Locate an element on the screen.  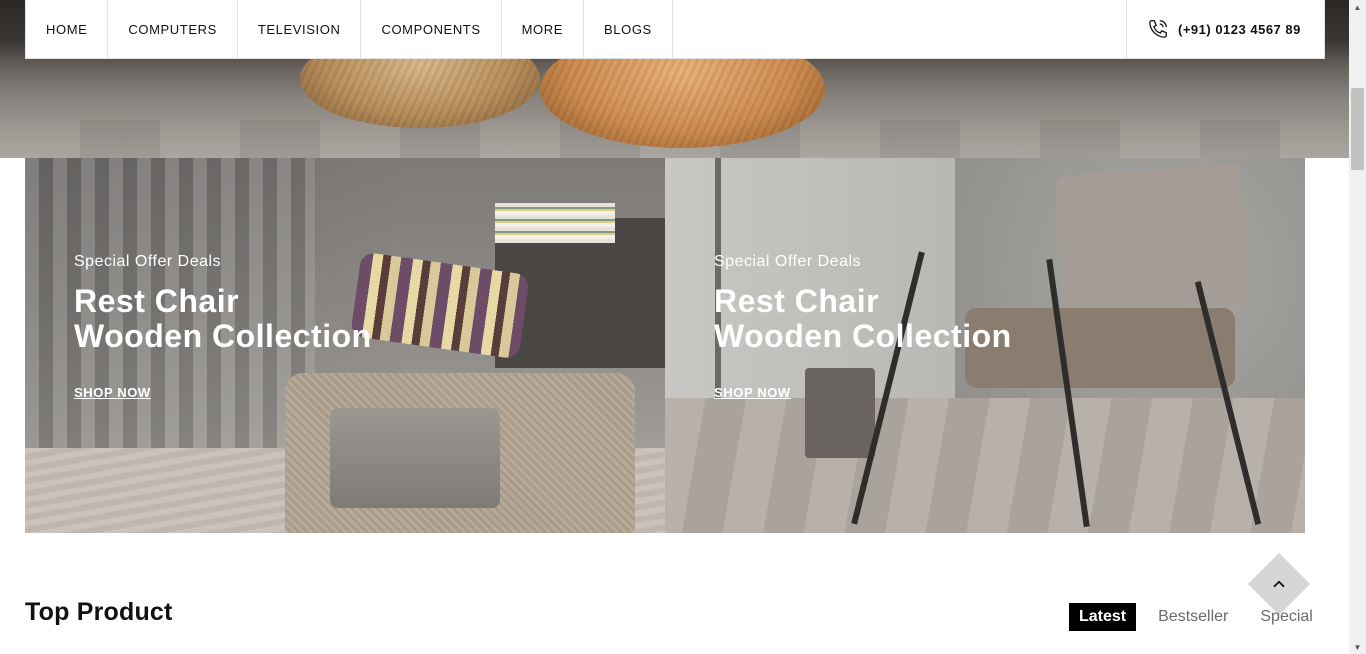
wood-floor is located at coordinates (985, 465).